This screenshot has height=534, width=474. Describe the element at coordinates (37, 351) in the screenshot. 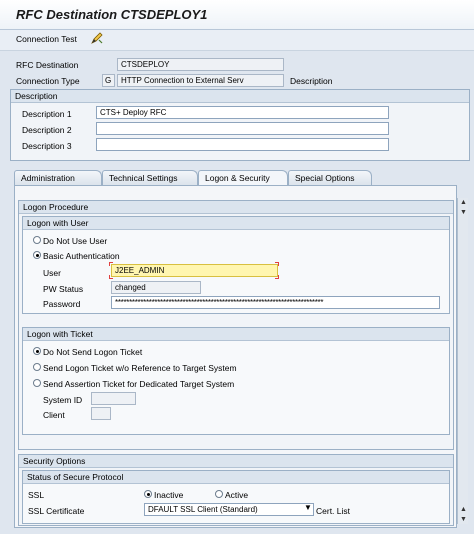

I see `radio-no-ticket` at that location.